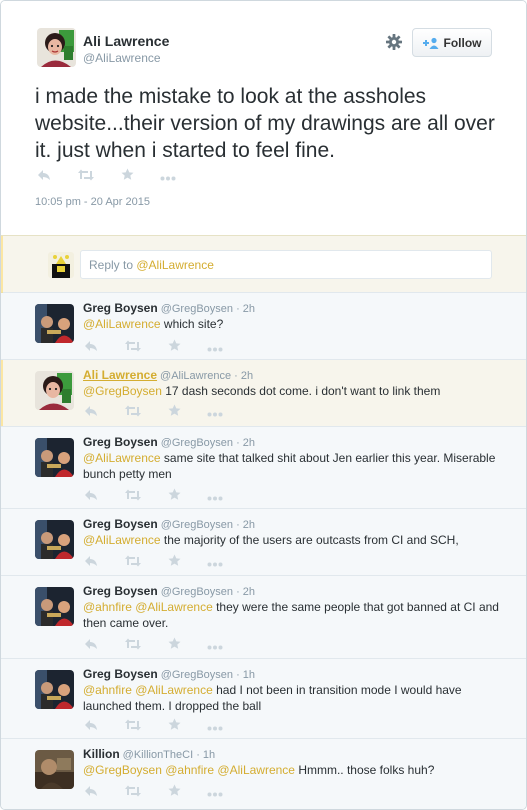 The image size is (527, 810). Describe the element at coordinates (175, 265) in the screenshot. I see `reply-mention: @AliLawrence` at that location.